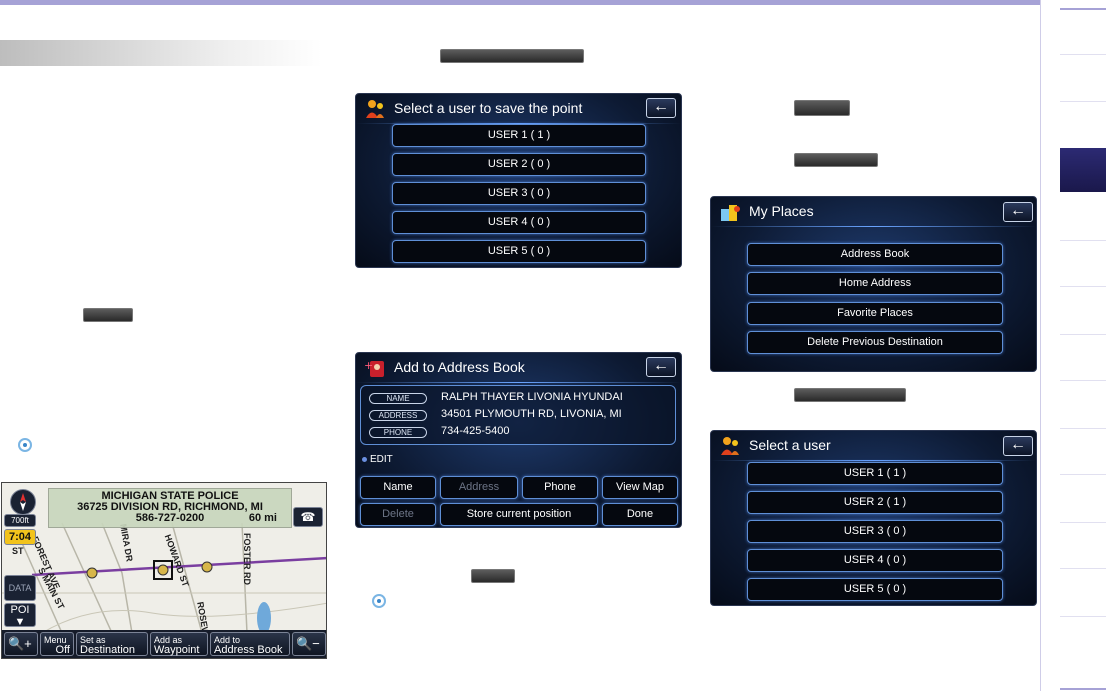 Image resolution: width=1106 pixels, height=691 pixels. I want to click on poi-button: POI ▼, so click(20, 615).